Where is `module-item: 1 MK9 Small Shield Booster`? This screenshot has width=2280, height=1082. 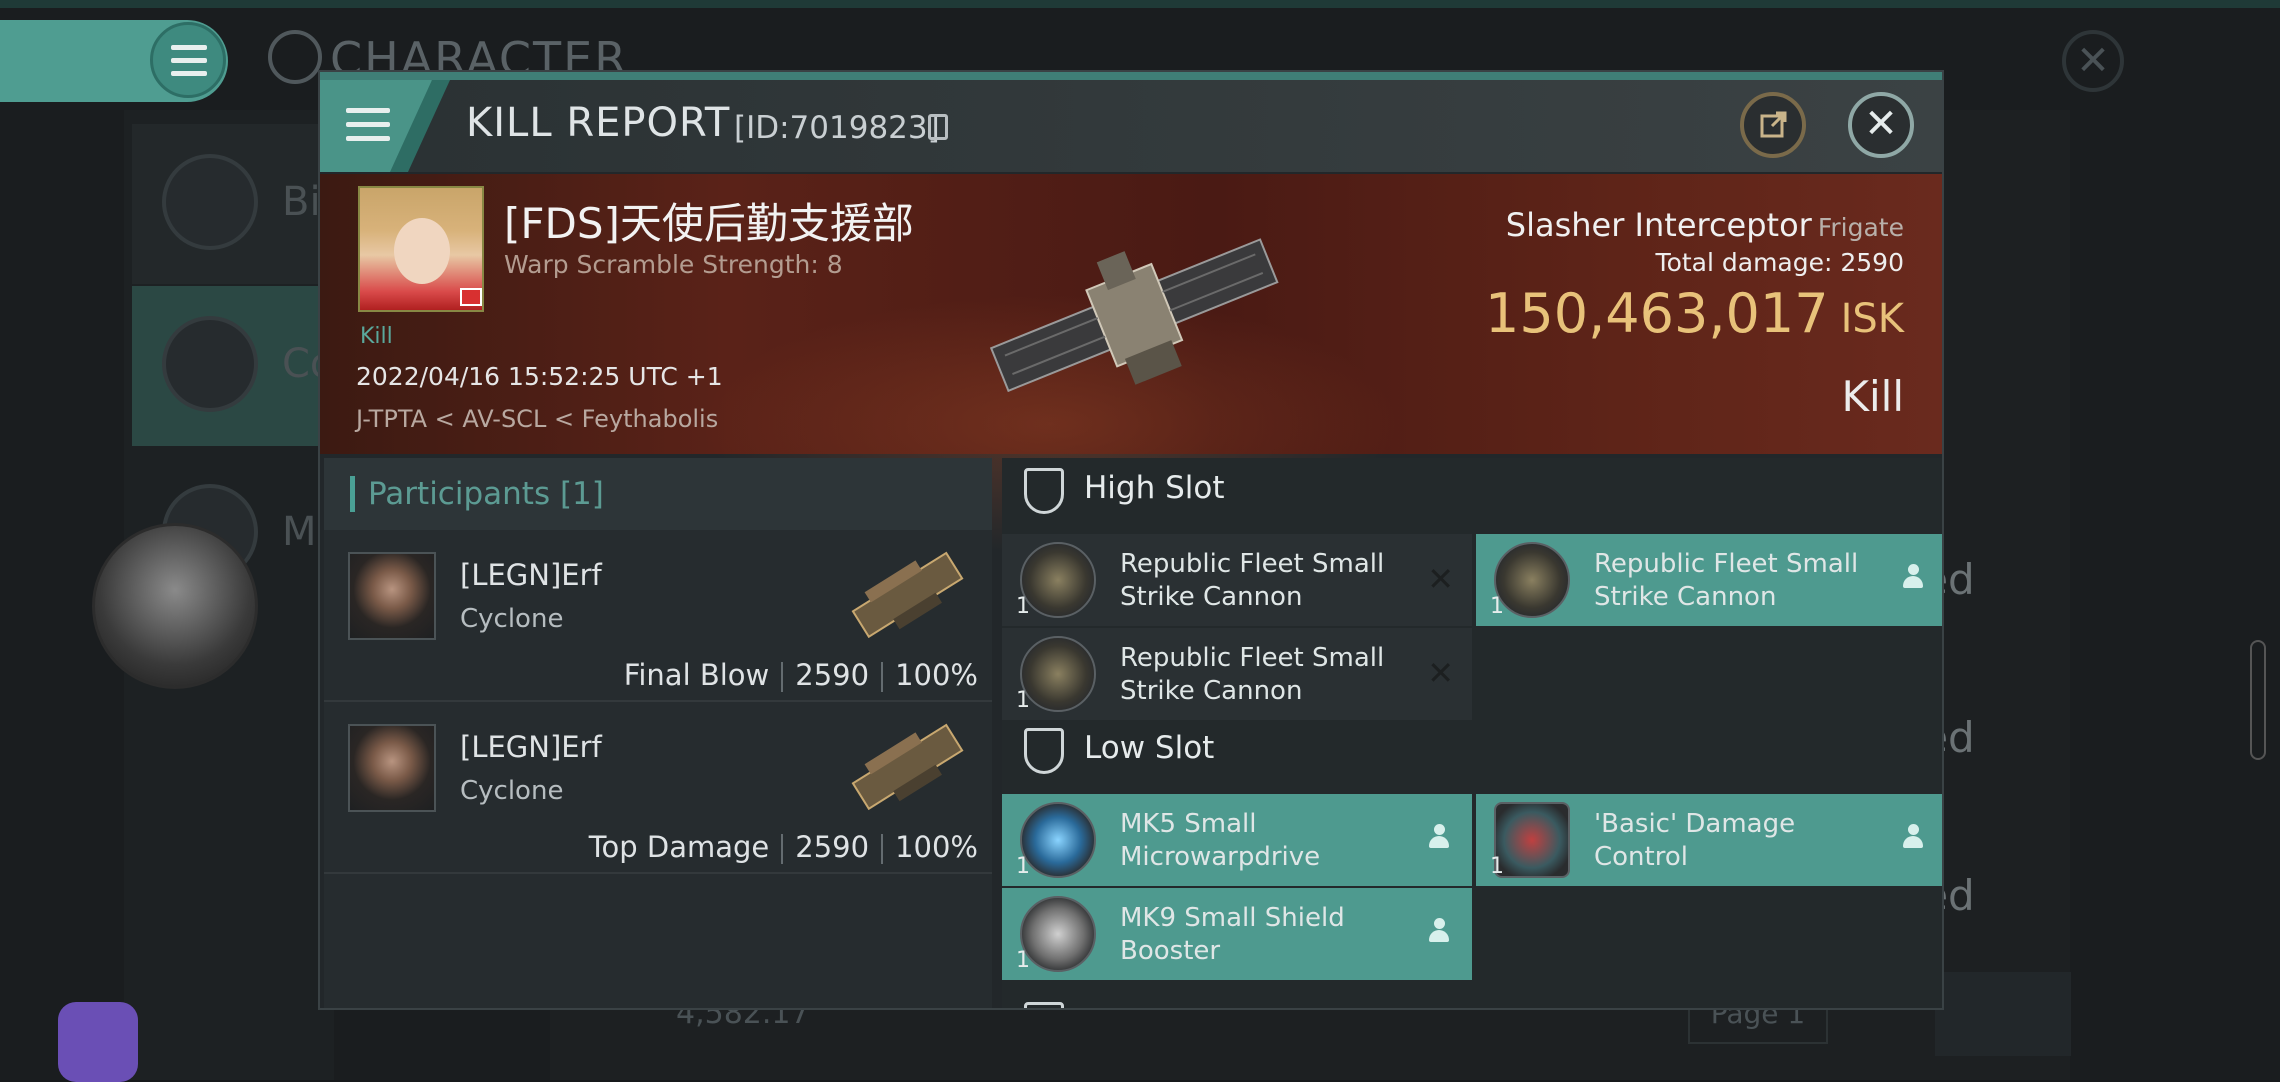
module-item: 1 MK9 Small Shield Booster is located at coordinates (1237, 934).